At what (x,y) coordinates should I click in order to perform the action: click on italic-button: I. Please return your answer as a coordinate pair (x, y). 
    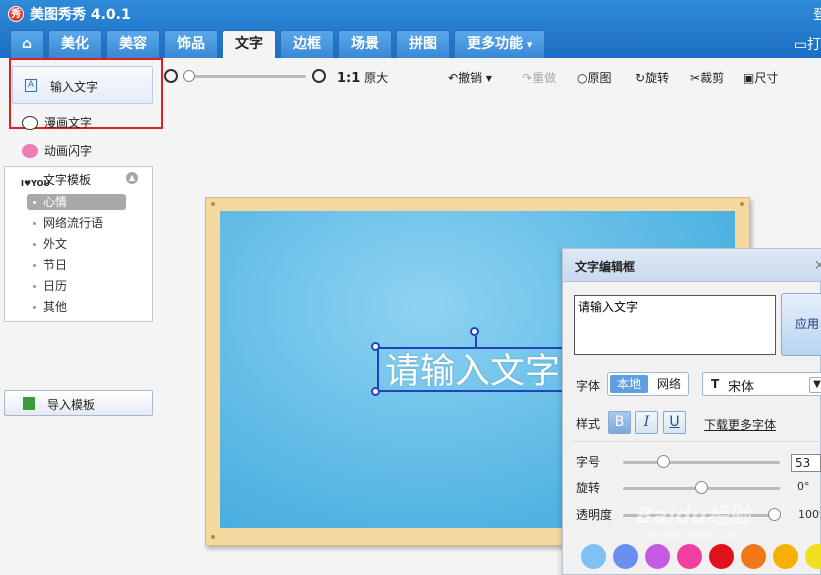
    Looking at the image, I should click on (646, 422).